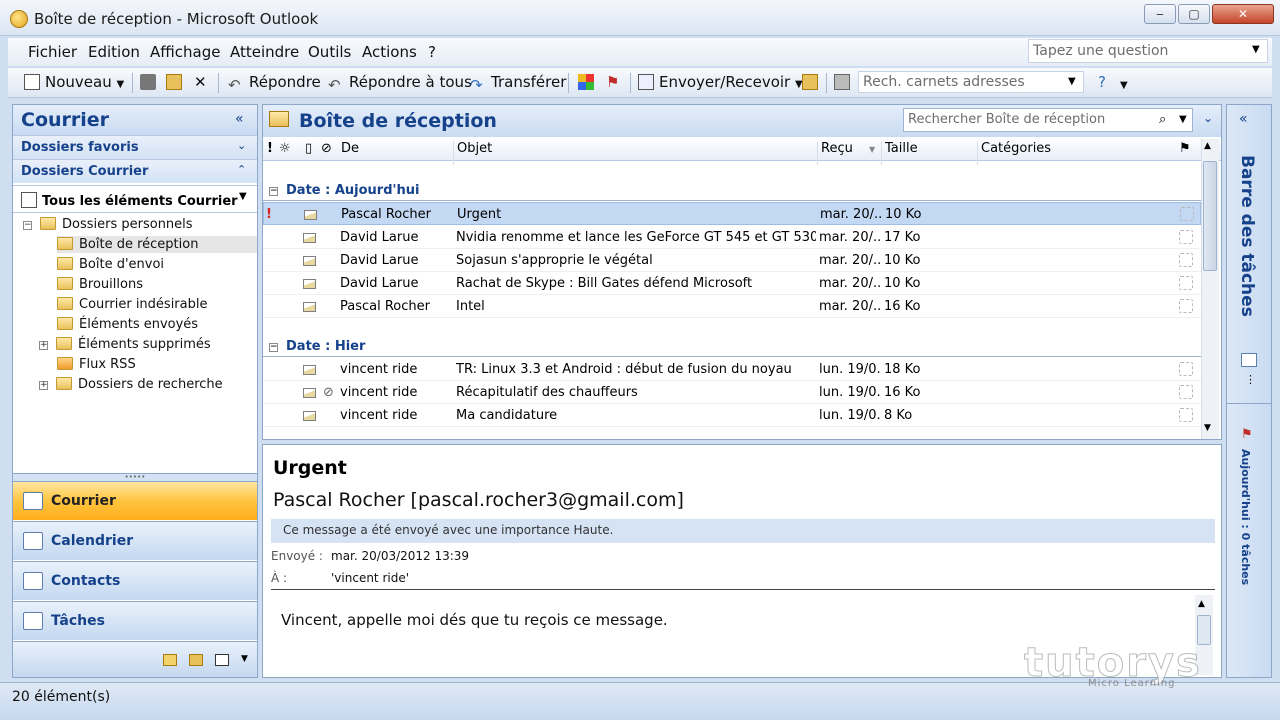 The width and height of the screenshot is (1280, 720). I want to click on nav-splitter: •••••, so click(135, 477).